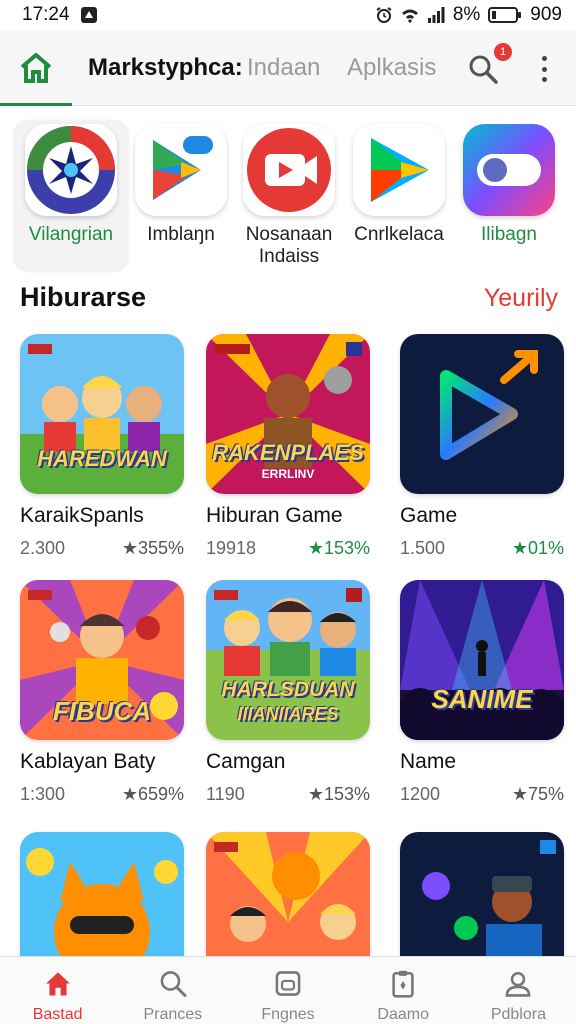 This screenshot has width=576, height=1024. Describe the element at coordinates (102, 414) in the screenshot. I see `game-thumbnail: HAREDWAN` at that location.